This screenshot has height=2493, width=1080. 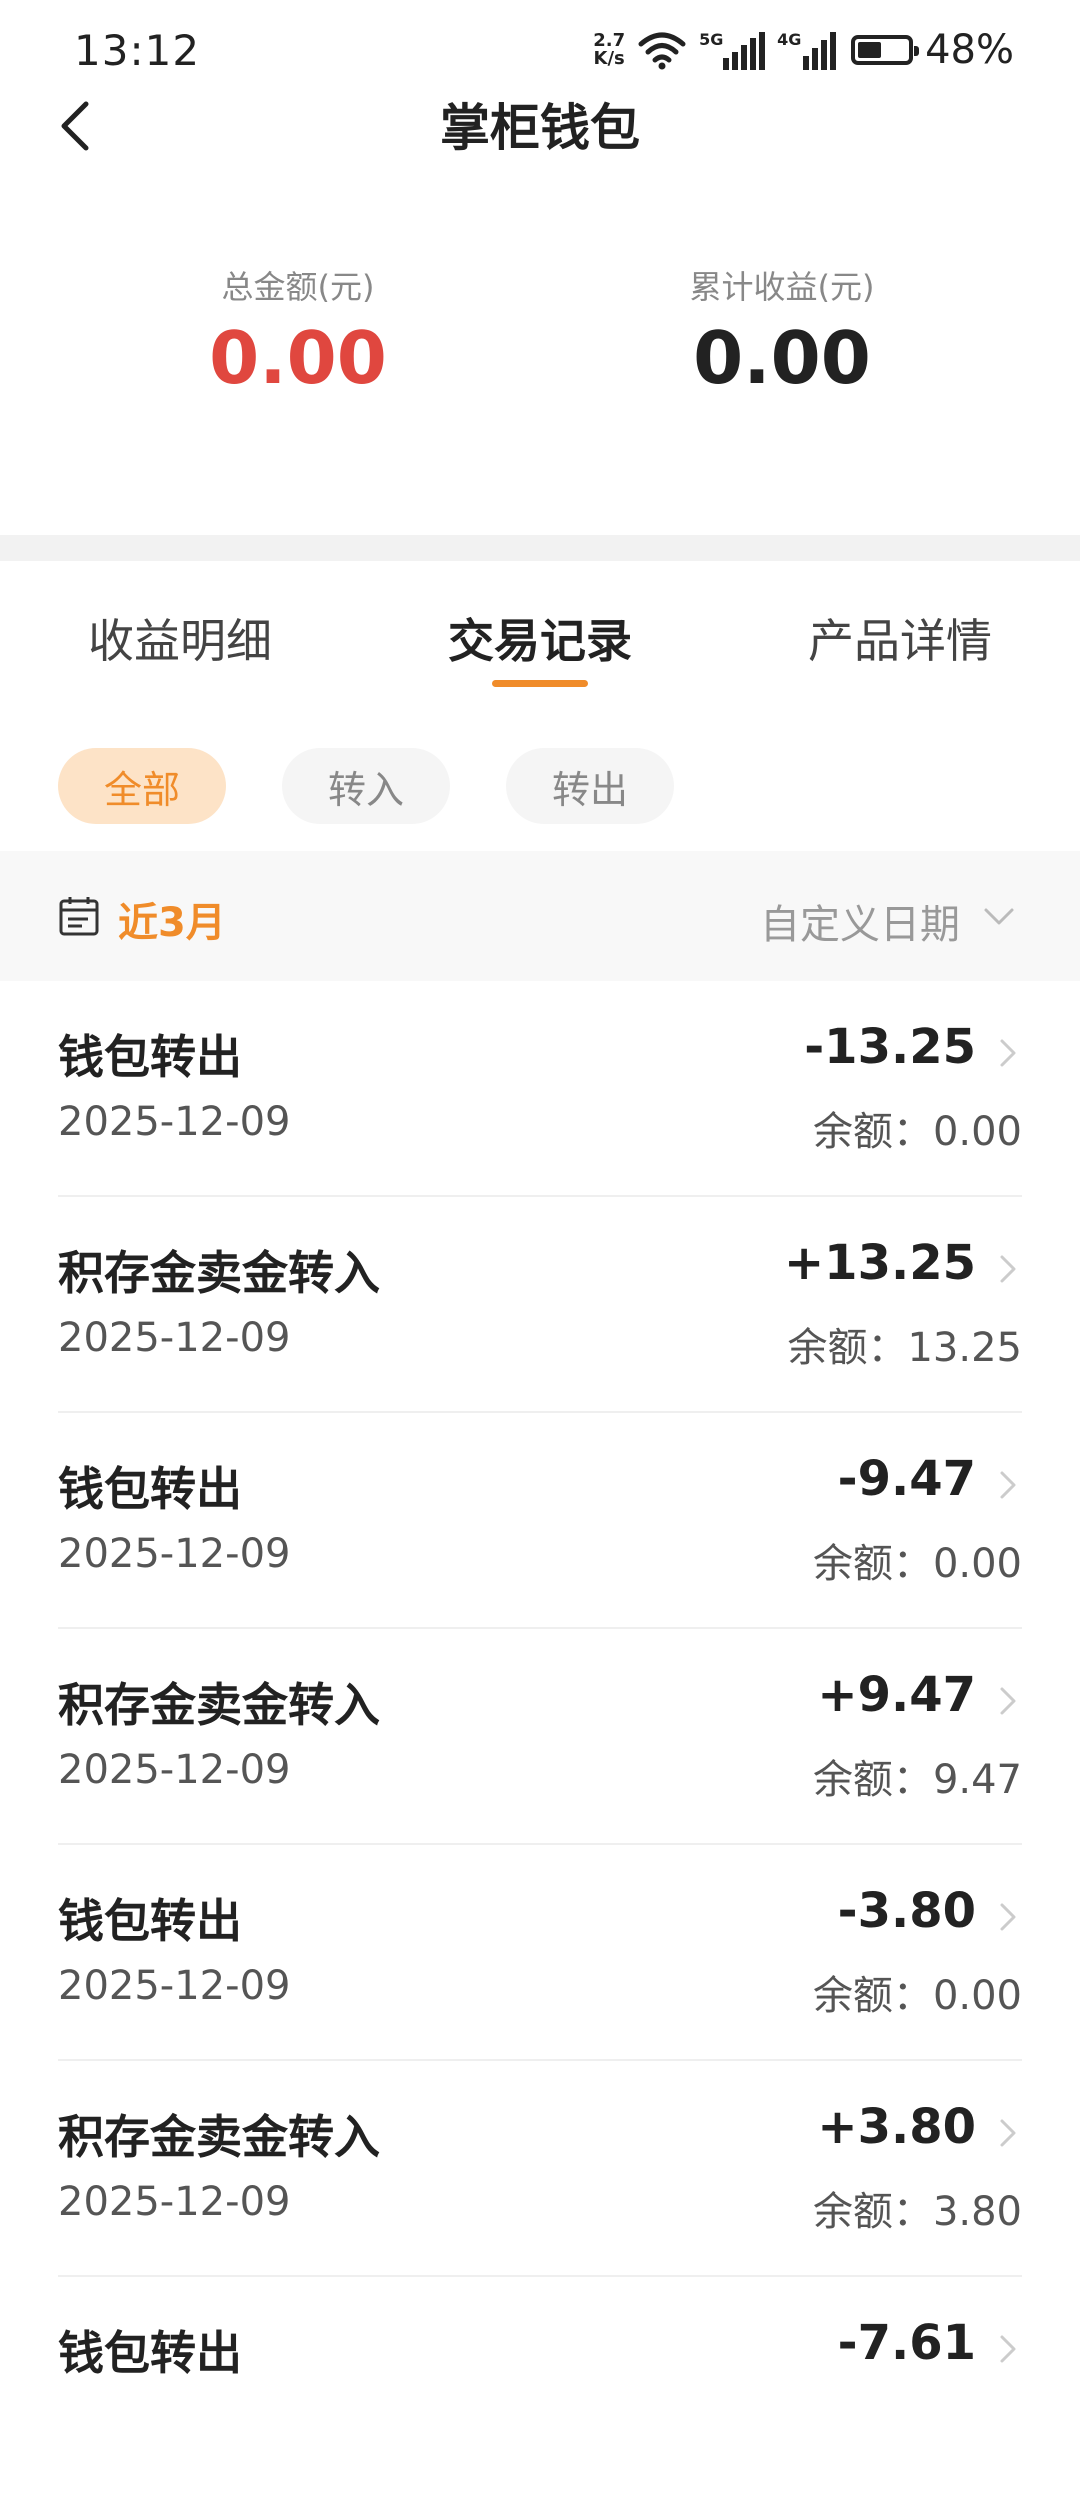 I want to click on status-time: 13:12, so click(x=137, y=50).